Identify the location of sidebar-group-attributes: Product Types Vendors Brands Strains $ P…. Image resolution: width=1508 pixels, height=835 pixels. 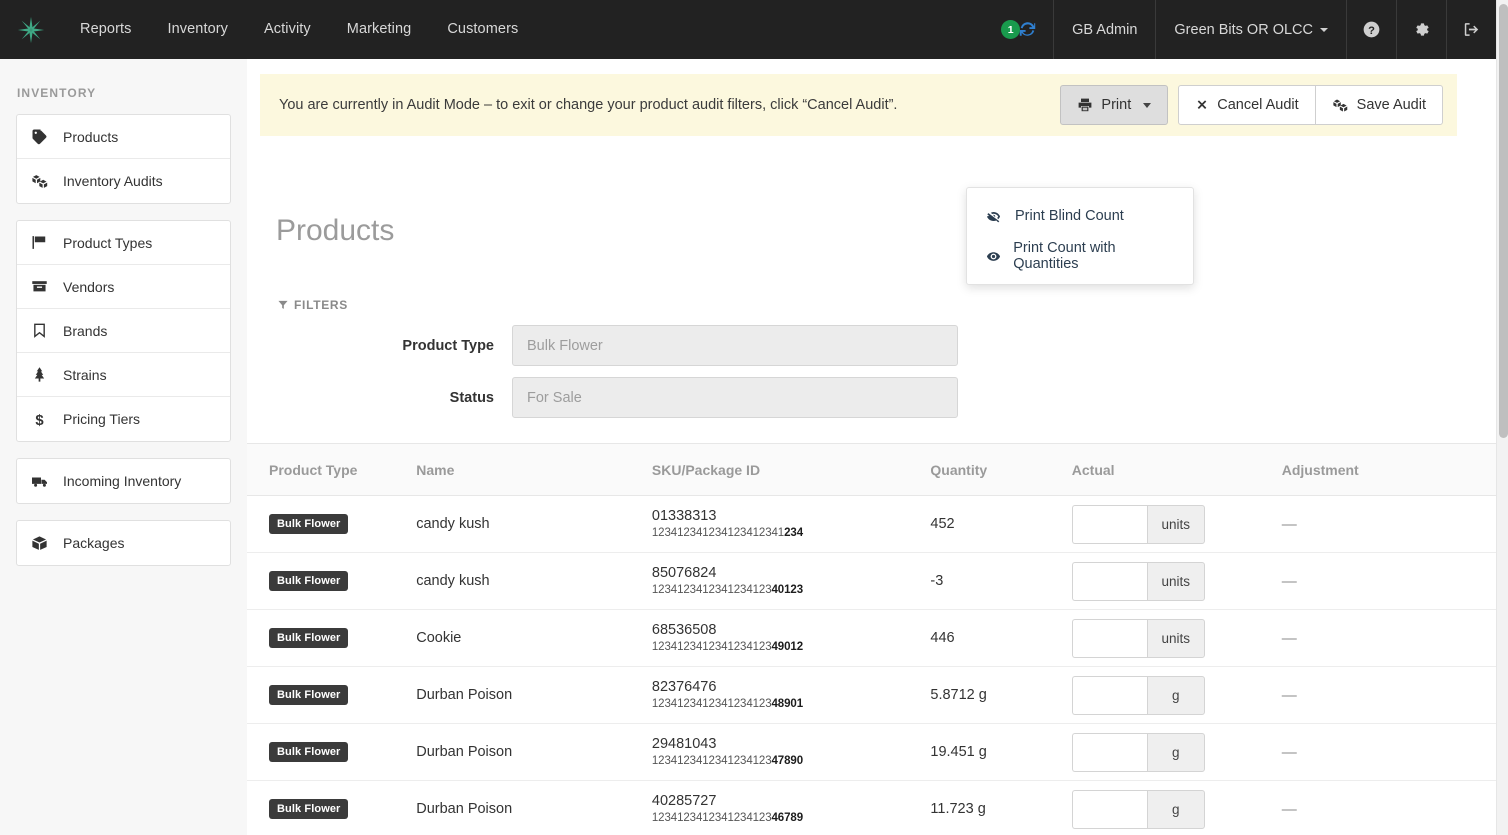
(123, 331).